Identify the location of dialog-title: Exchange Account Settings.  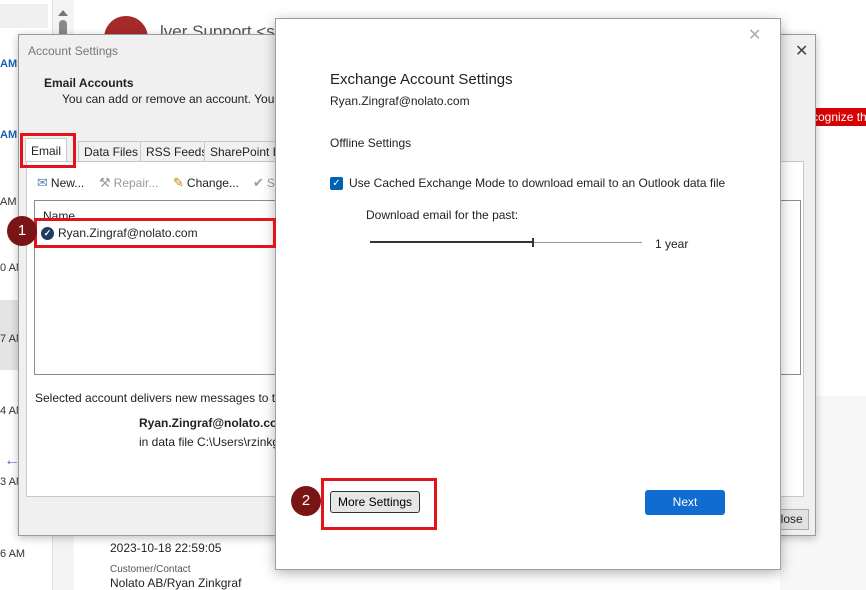
(421, 79).